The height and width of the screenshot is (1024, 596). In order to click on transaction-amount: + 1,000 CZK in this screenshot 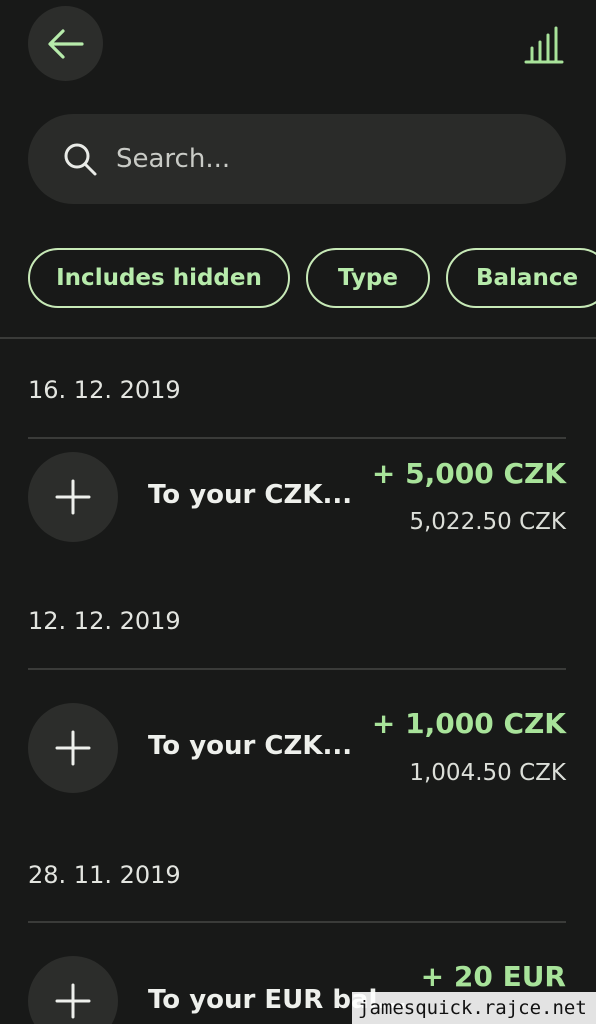, I will do `click(468, 723)`.